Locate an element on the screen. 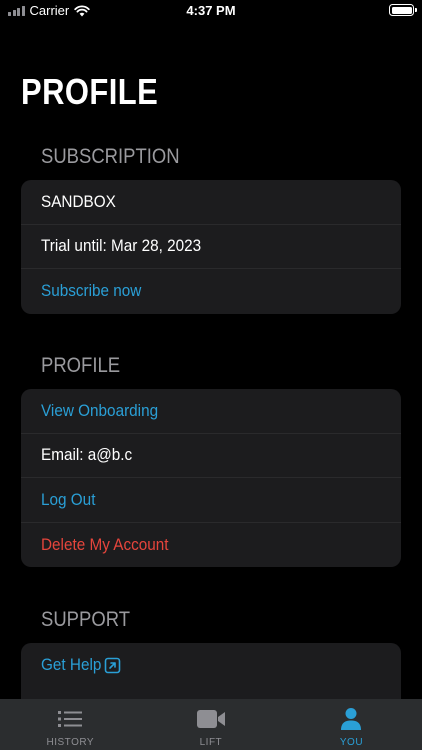 The width and height of the screenshot is (422, 750). tab-lift: LIFT is located at coordinates (211, 724).